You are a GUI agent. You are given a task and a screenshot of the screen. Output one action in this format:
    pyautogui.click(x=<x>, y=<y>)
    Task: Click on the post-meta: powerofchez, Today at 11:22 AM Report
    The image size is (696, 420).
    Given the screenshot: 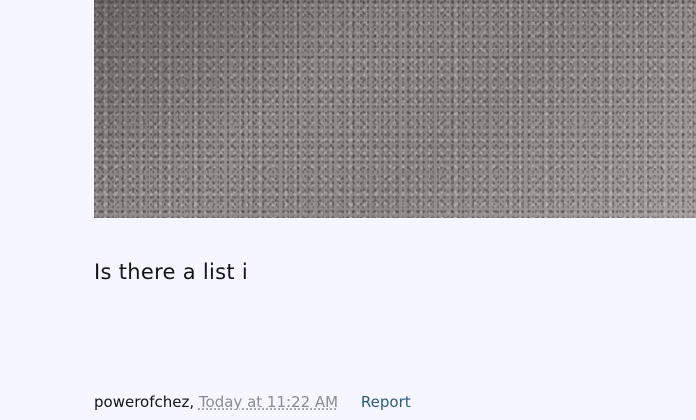 What is the action you would take?
    pyautogui.click(x=252, y=402)
    